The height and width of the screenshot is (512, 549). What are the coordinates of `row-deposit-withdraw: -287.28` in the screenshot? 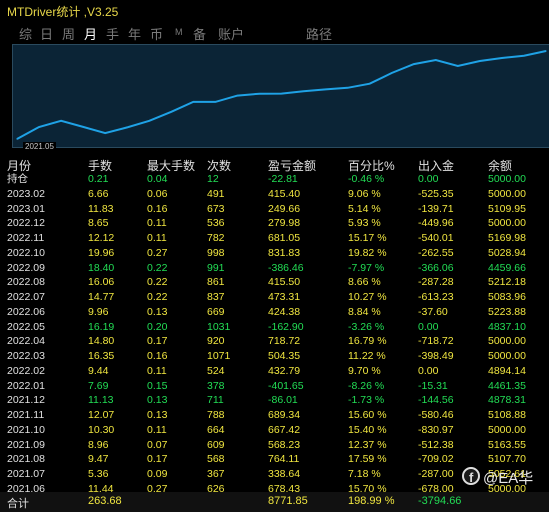 It's located at (436, 282).